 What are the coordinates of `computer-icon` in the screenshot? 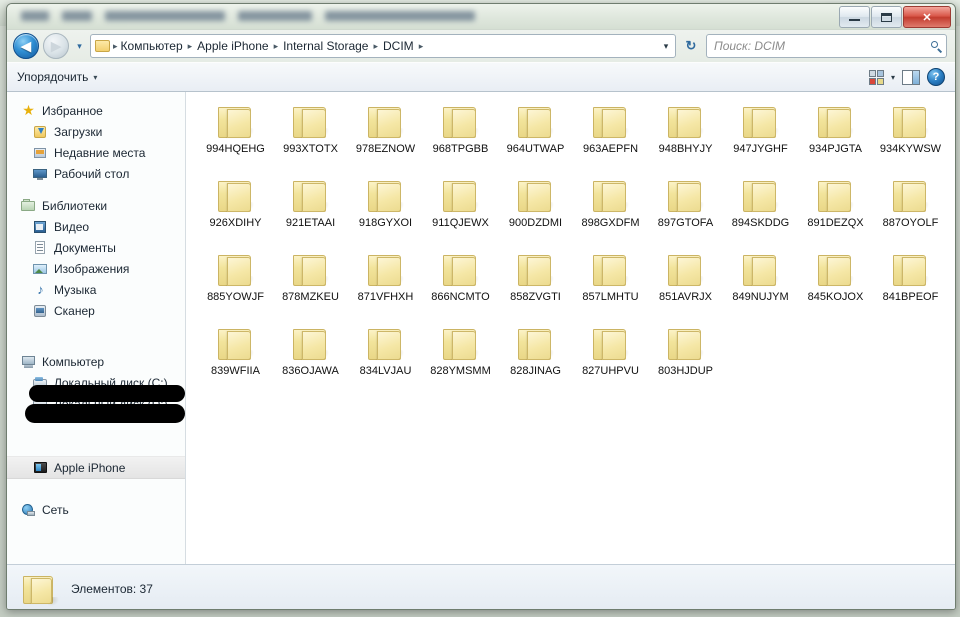 It's located at (28, 362).